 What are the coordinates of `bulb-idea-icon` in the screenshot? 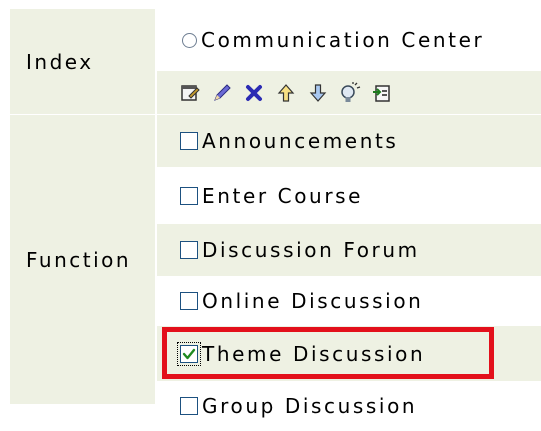 It's located at (350, 92).